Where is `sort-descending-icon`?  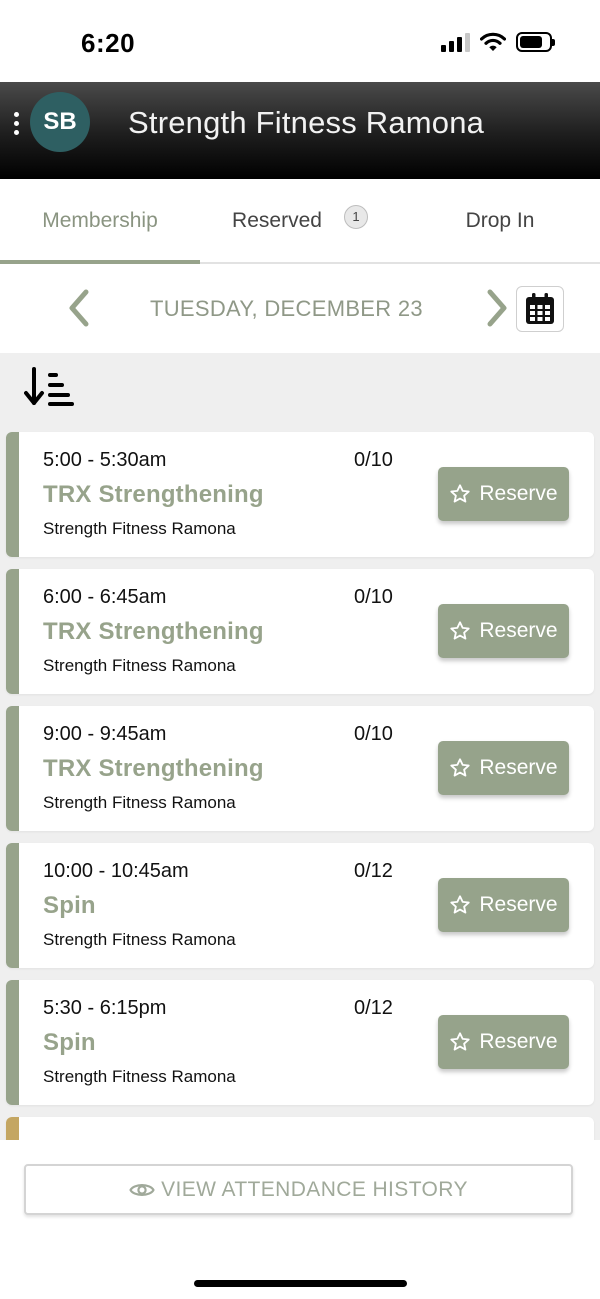 sort-descending-icon is located at coordinates (50, 387).